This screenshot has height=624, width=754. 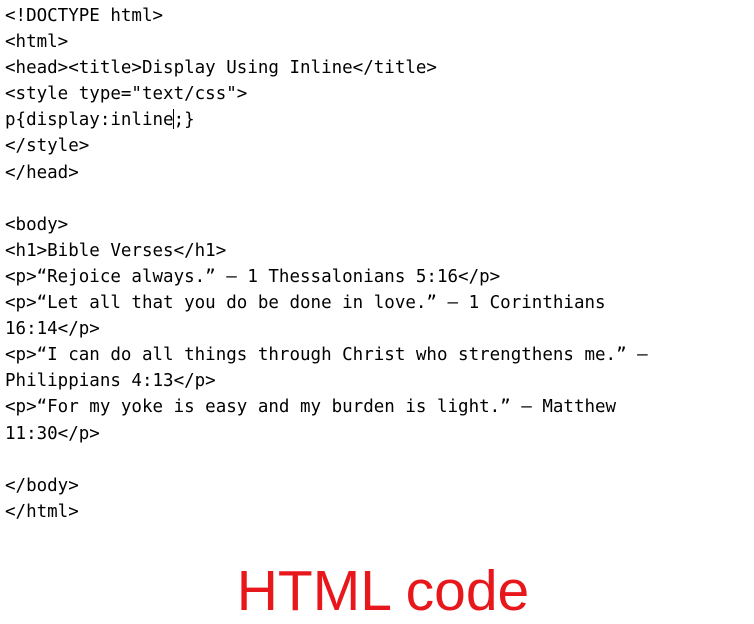 What do you see at coordinates (42, 172) in the screenshot?
I see `code-line-7: </head>` at bounding box center [42, 172].